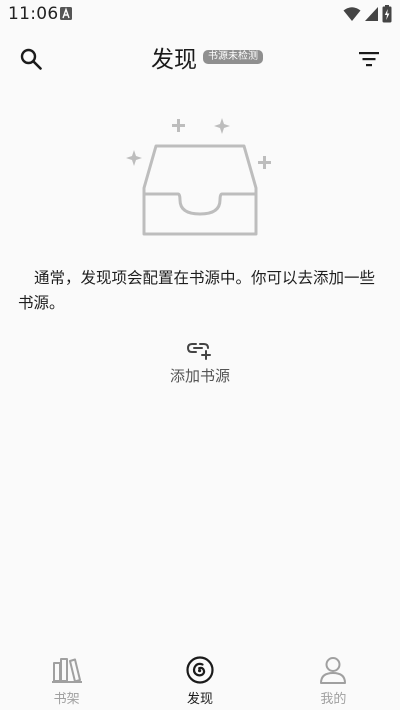 The width and height of the screenshot is (400, 710). I want to click on filter-button, so click(369, 59).